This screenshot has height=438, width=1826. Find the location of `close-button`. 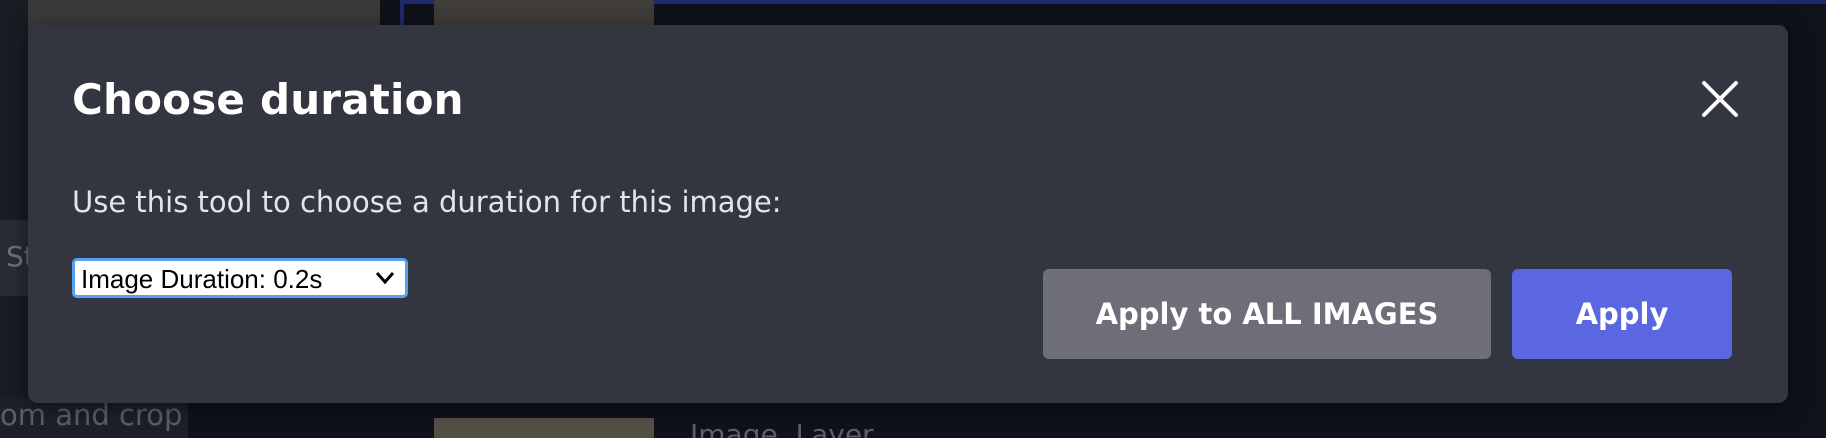

close-button is located at coordinates (1720, 99).